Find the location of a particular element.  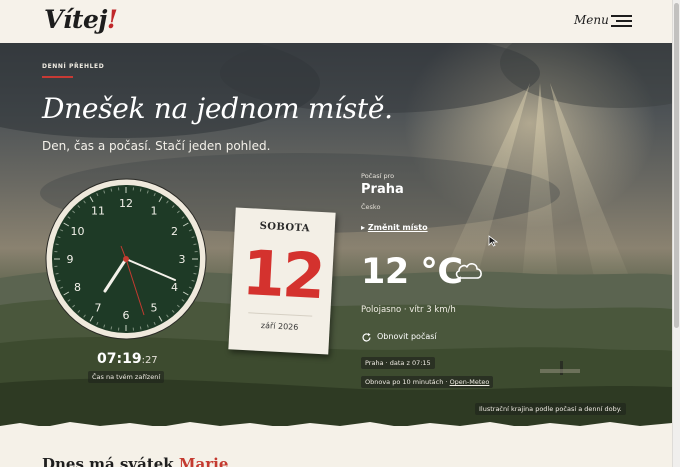

menu-label: Menu is located at coordinates (591, 20).